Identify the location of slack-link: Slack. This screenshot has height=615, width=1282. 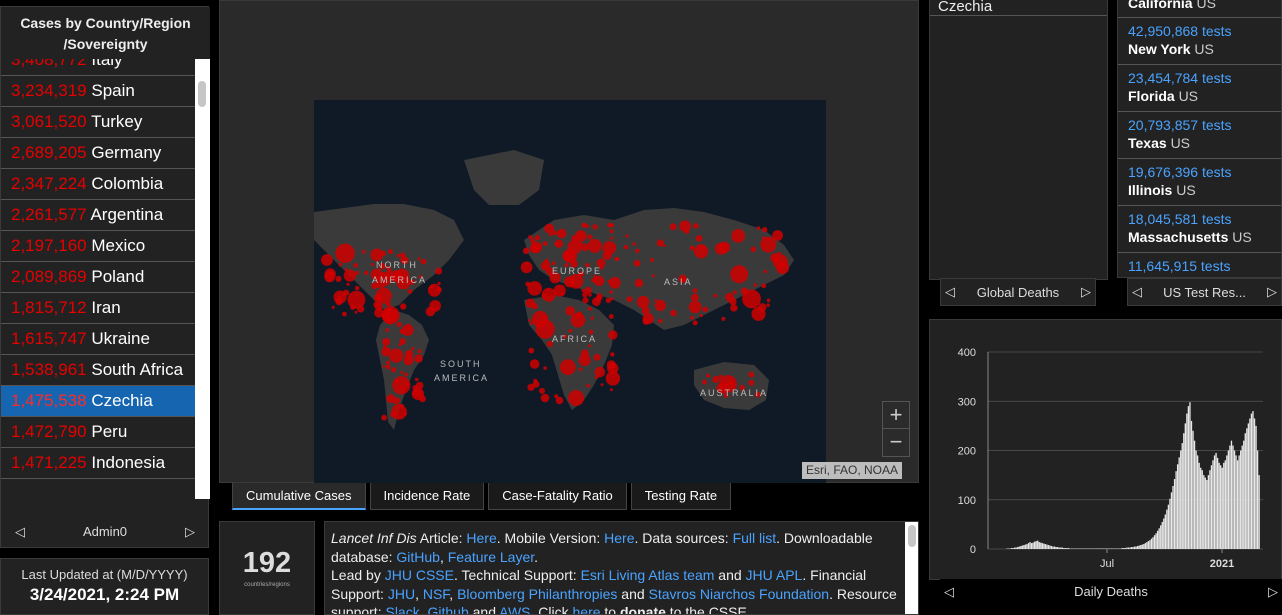
(402, 609).